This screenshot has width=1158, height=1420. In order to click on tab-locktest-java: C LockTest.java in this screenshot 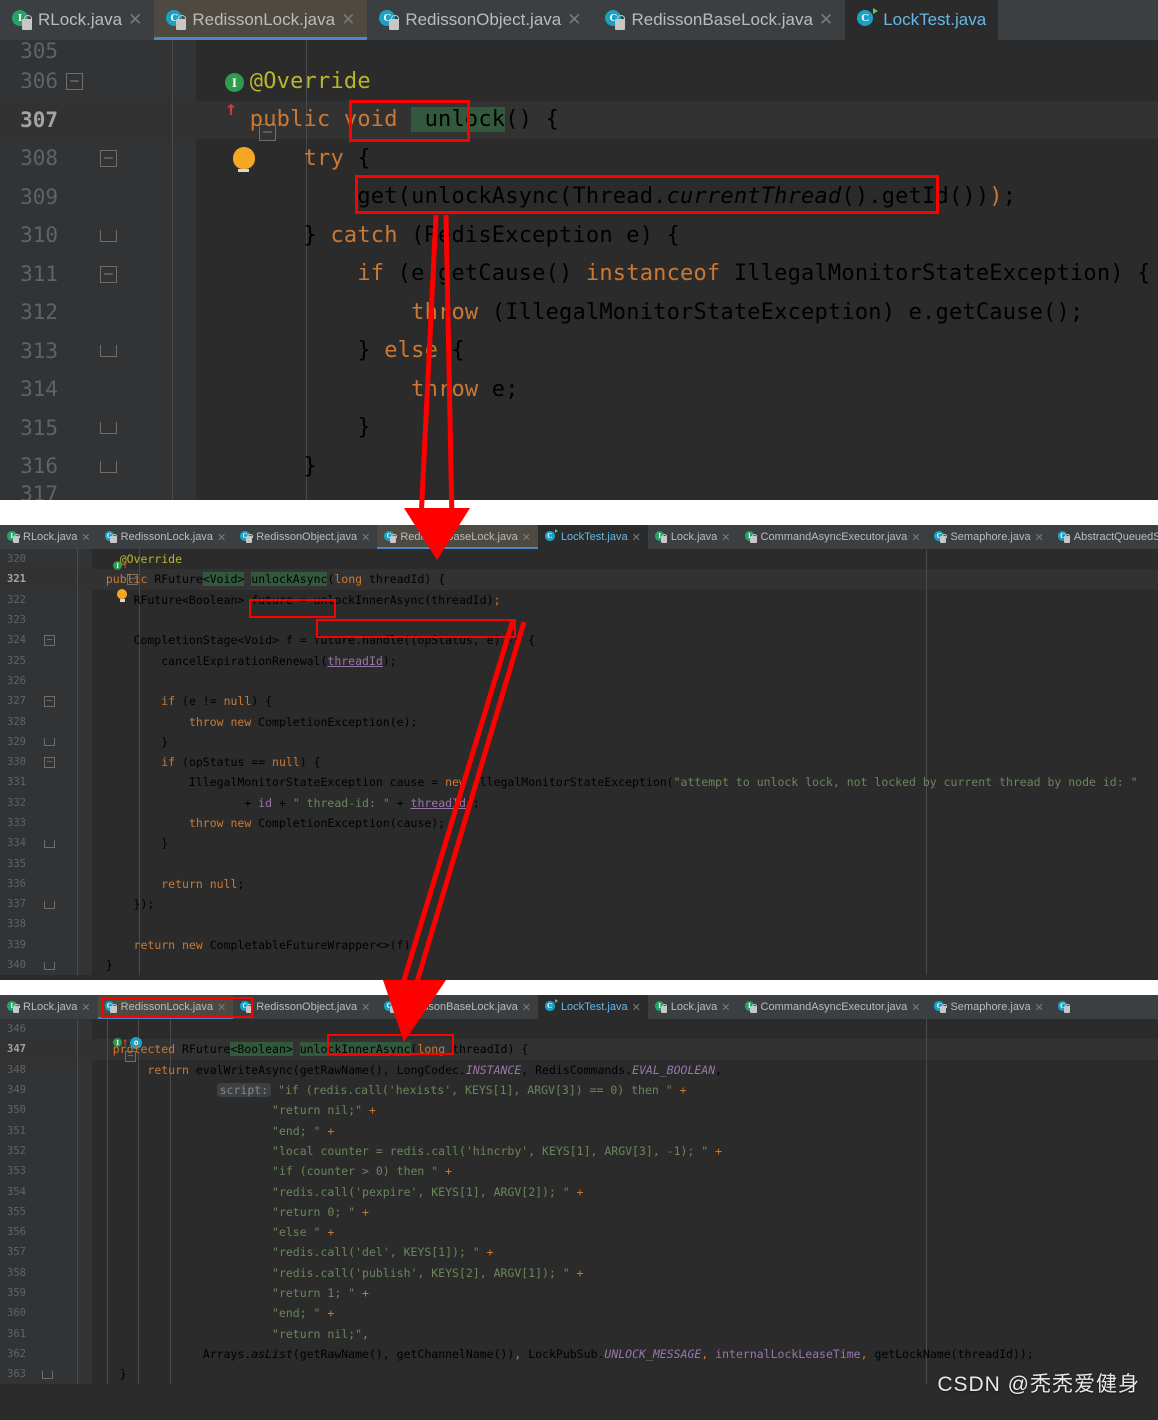, I will do `click(922, 20)`.